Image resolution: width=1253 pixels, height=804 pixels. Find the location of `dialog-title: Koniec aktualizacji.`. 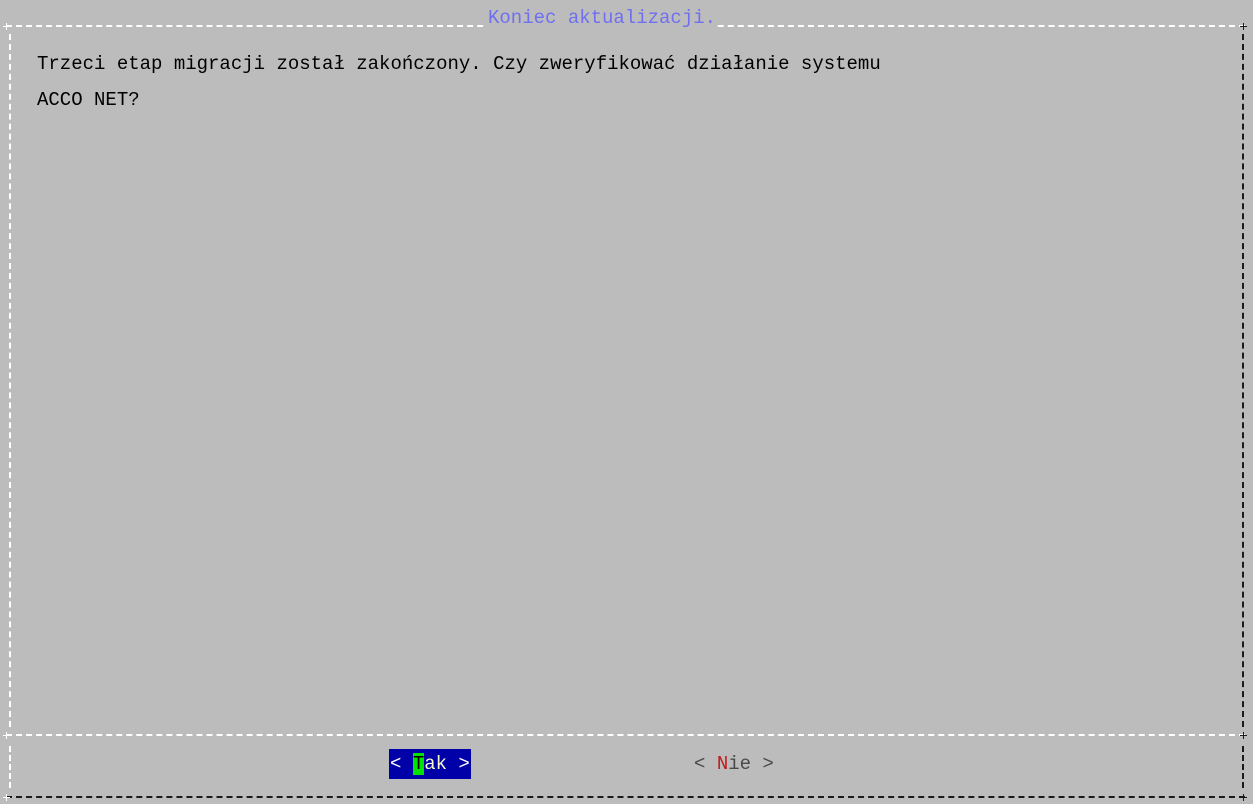

dialog-title: Koniec aktualizacji. is located at coordinates (602, 18).